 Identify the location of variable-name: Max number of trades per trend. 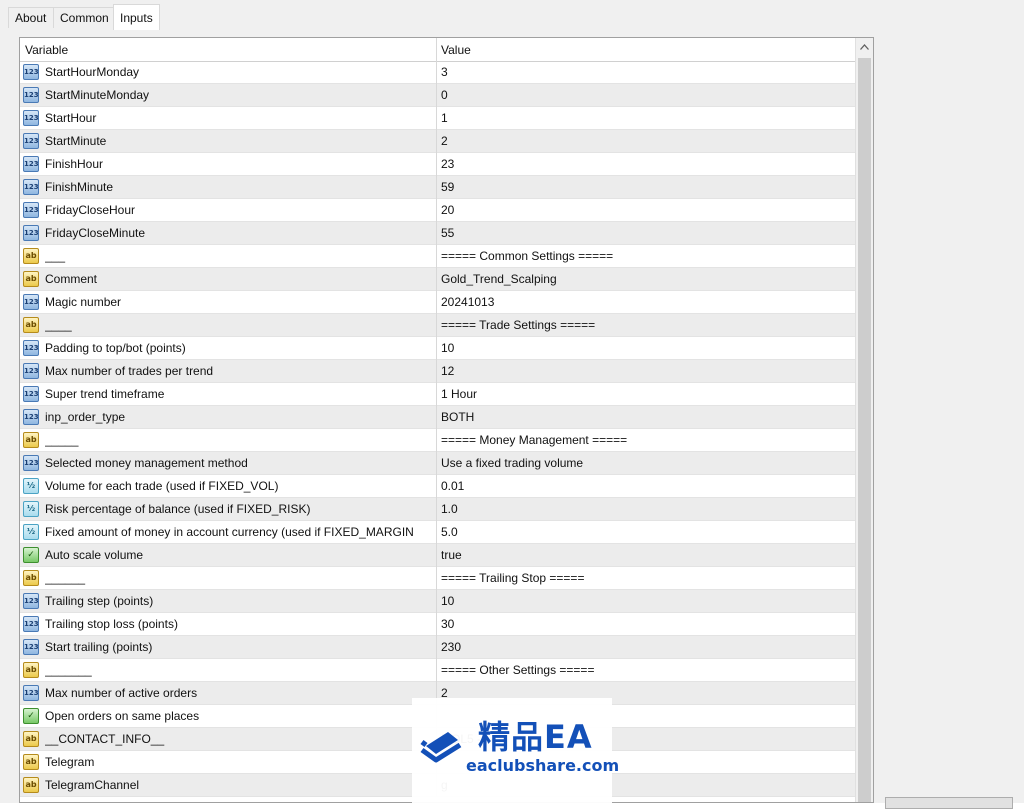
(129, 371).